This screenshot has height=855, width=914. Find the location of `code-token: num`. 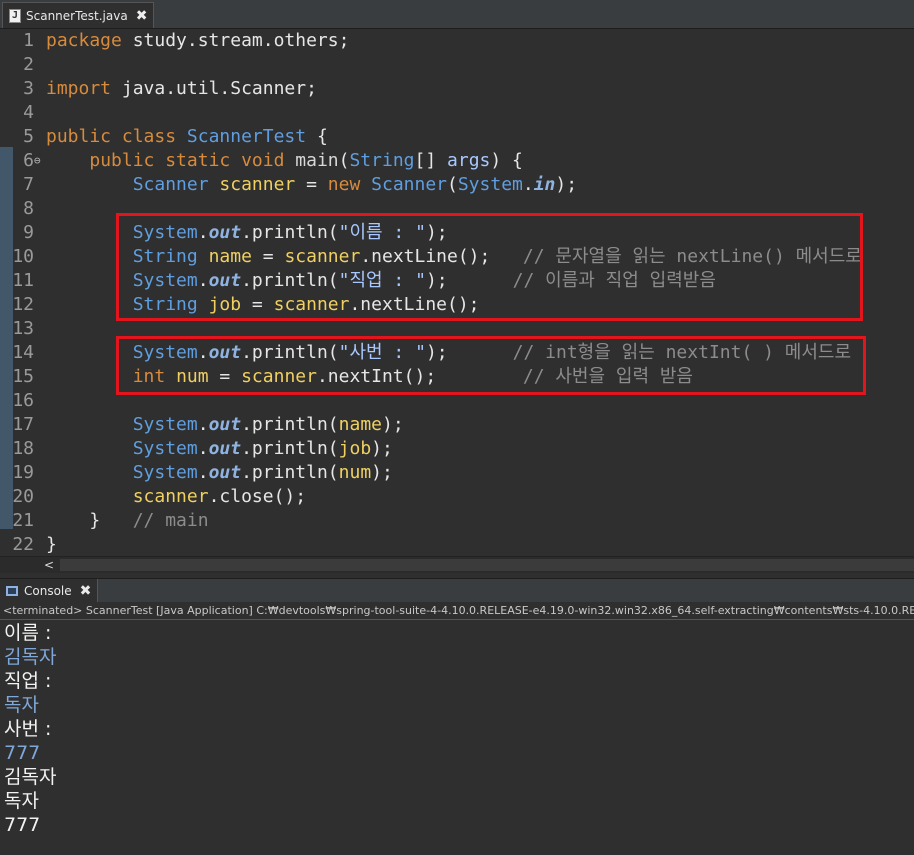

code-token: num is located at coordinates (355, 472).